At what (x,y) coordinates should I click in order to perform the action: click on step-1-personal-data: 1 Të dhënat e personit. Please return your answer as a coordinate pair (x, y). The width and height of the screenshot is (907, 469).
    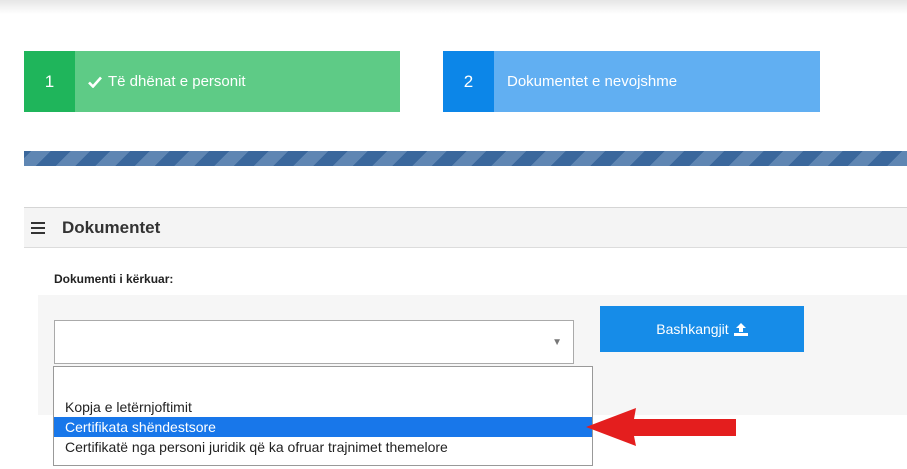
    Looking at the image, I should click on (212, 81).